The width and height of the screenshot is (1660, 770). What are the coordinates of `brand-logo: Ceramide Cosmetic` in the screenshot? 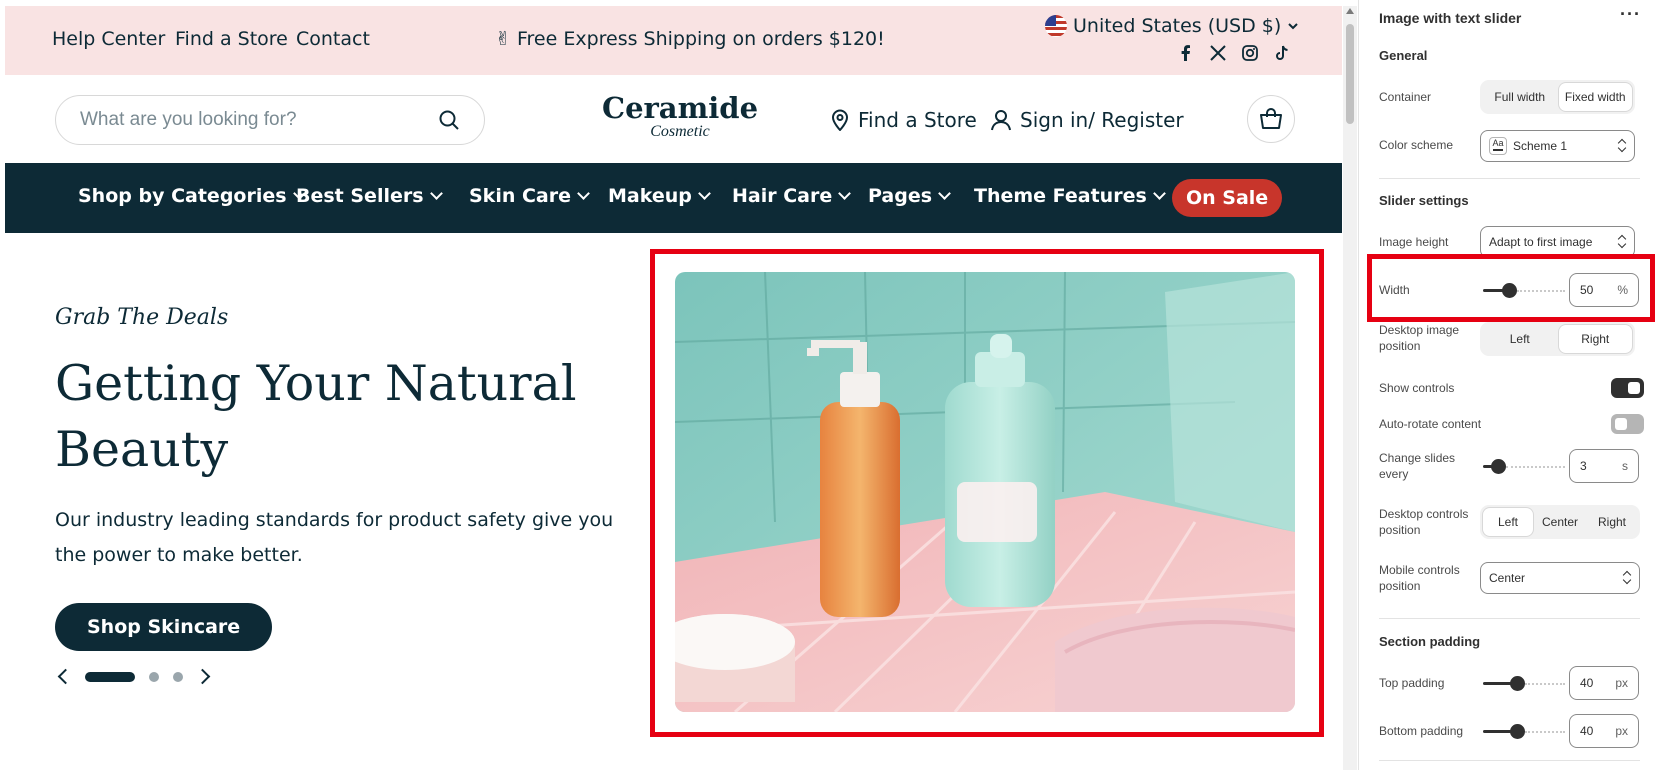 It's located at (680, 117).